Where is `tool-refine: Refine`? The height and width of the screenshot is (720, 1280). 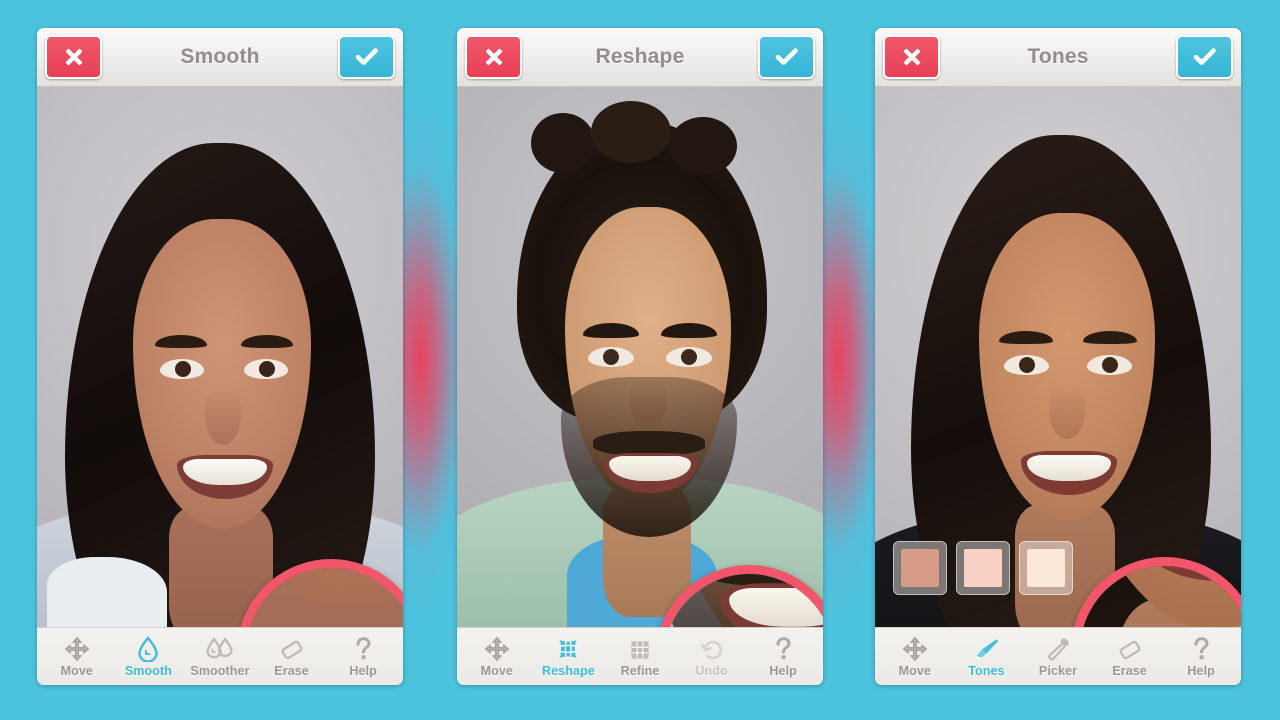
tool-refine: Refine is located at coordinates (640, 656).